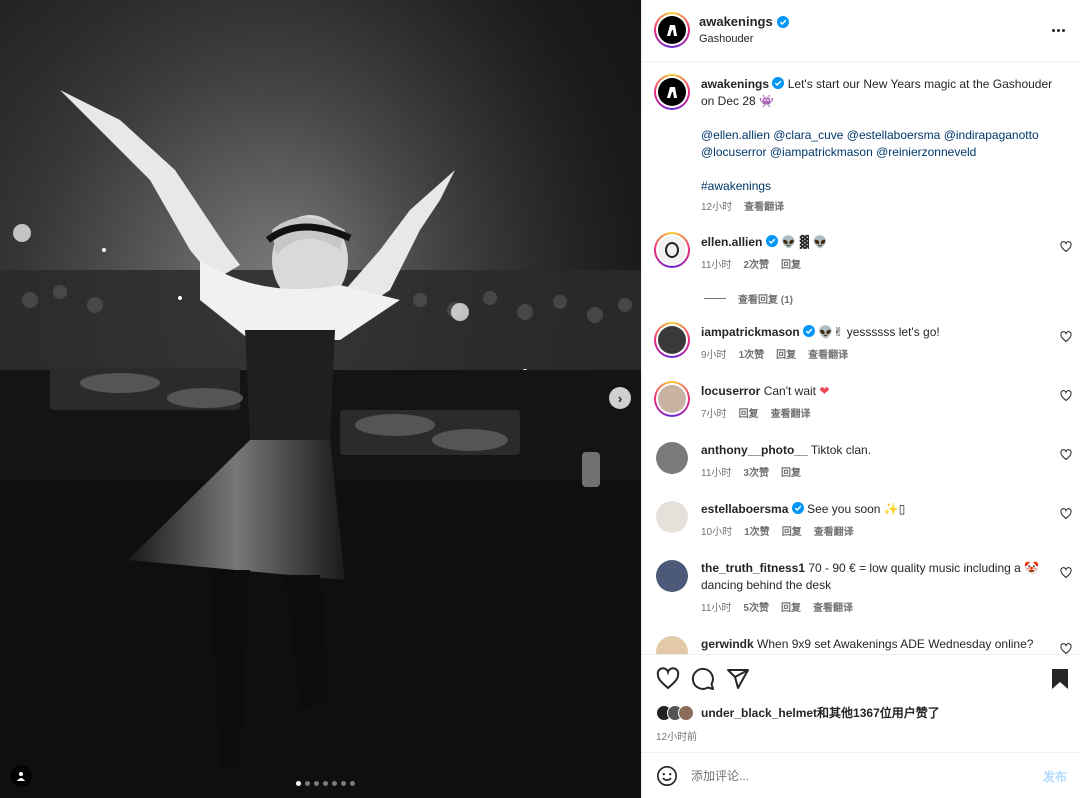 The height and width of the screenshot is (798, 1080). Describe the element at coordinates (744, 509) in the screenshot. I see `comment-username: estellaboersma` at that location.